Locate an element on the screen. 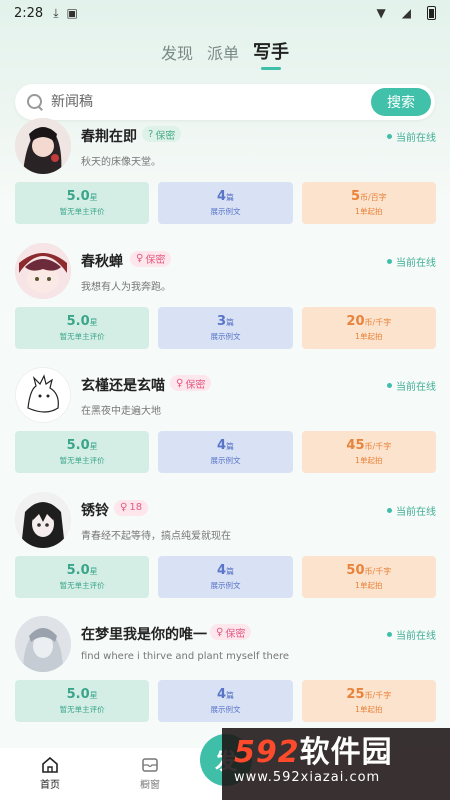  tab-dispatch: 派单 is located at coordinates (223, 55).